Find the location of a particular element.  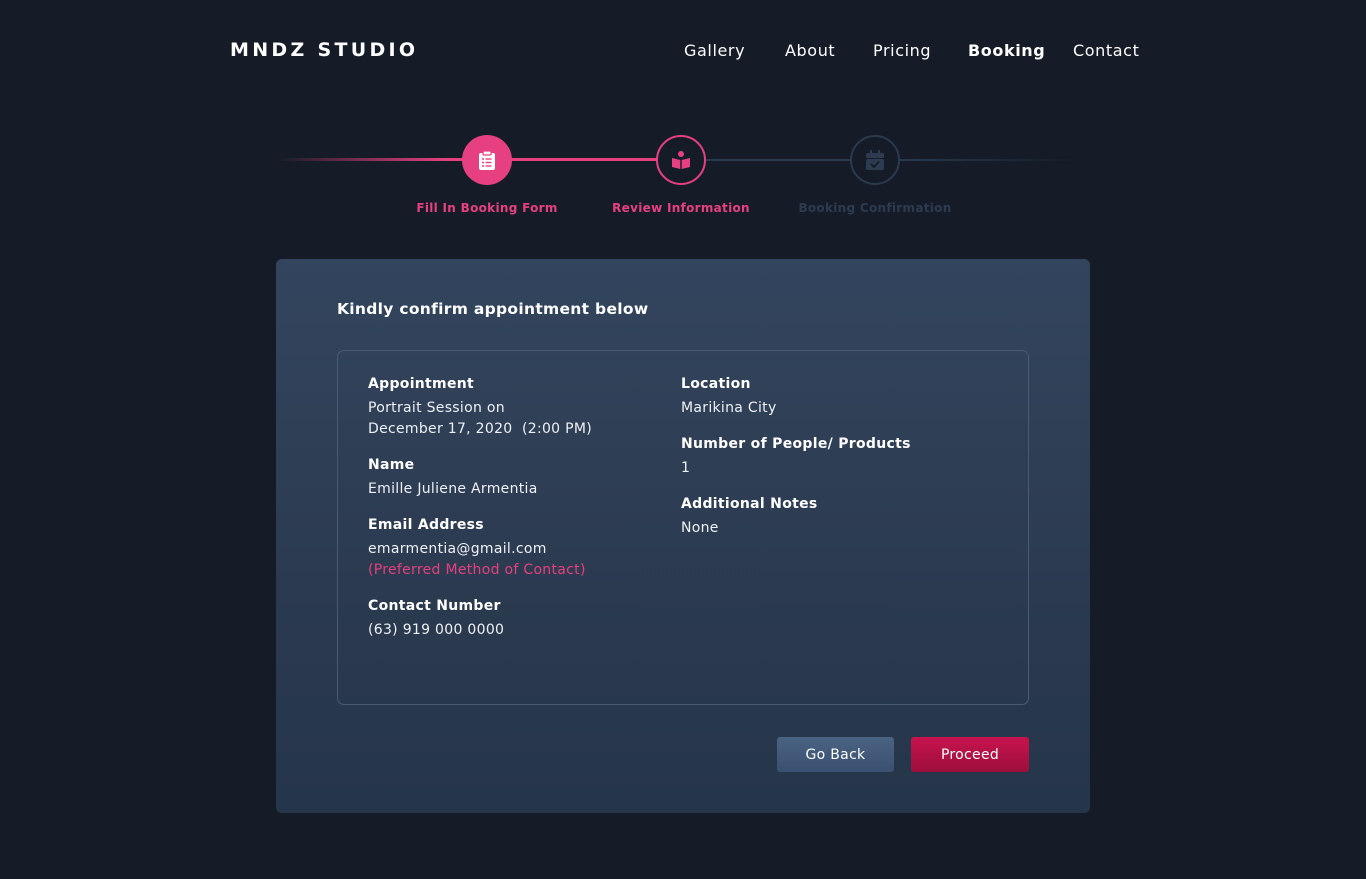

nav-item-contact: Contact is located at coordinates (1106, 50).